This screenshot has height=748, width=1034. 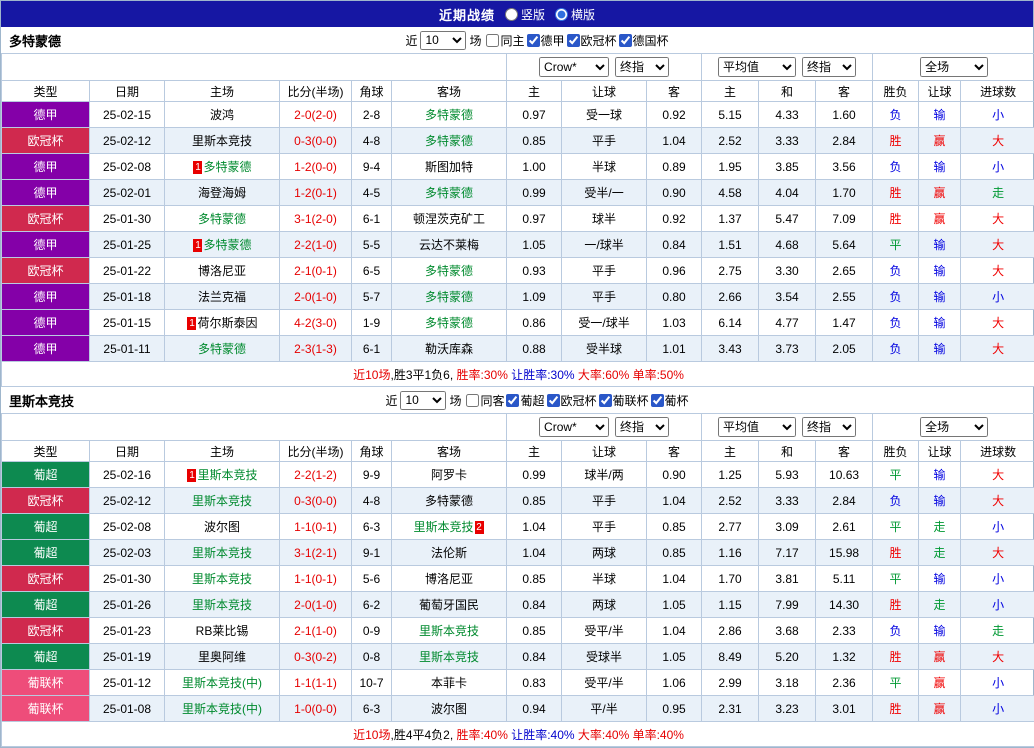 I want to click on ah-home-odds-cell: 0.85, so click(x=534, y=579).